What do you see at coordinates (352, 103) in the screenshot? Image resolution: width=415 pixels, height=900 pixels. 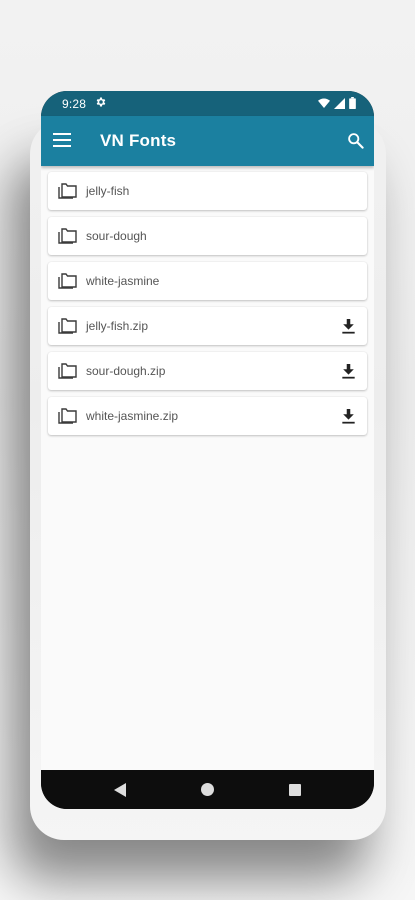 I see `battery-icon` at bounding box center [352, 103].